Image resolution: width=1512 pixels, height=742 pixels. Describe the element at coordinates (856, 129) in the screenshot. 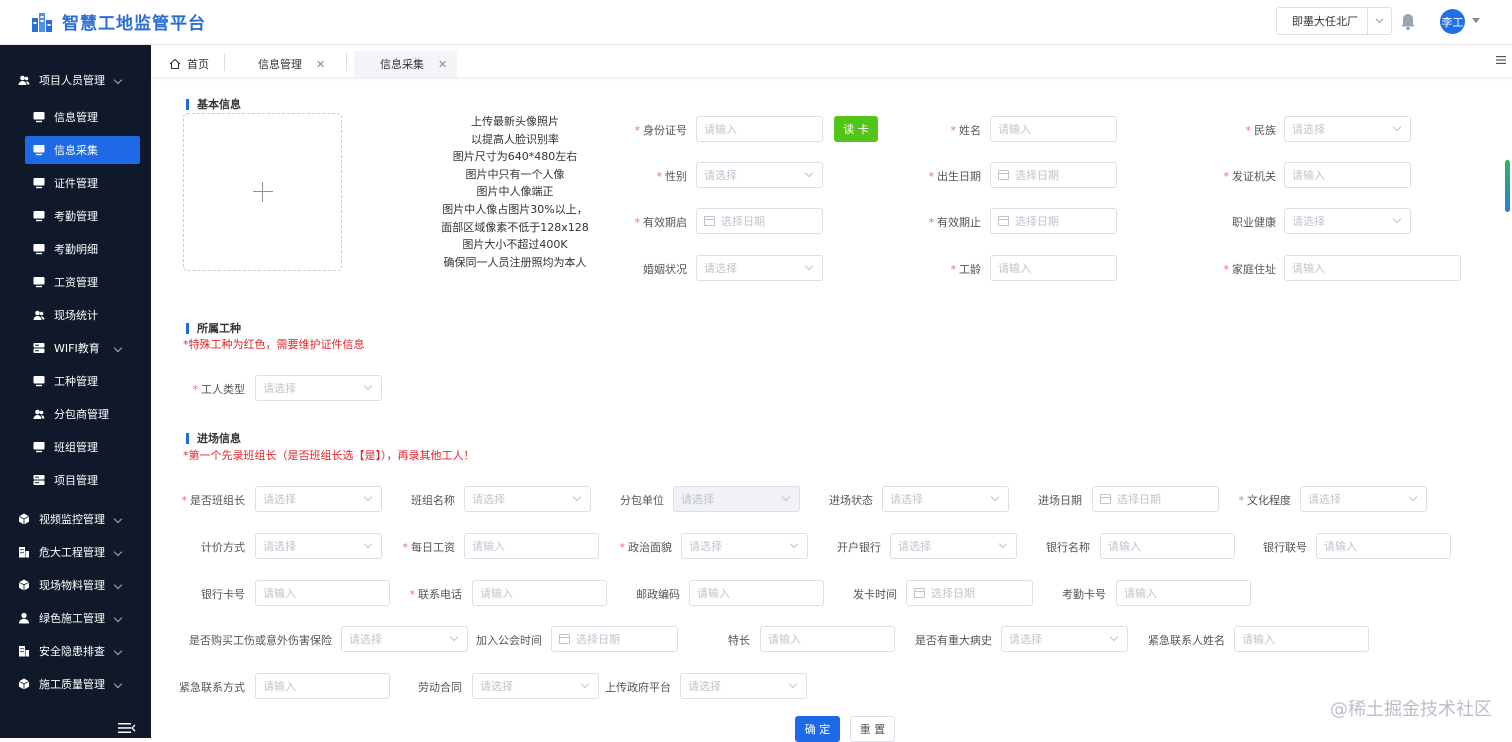

I see `read-card-button: 读 卡` at that location.